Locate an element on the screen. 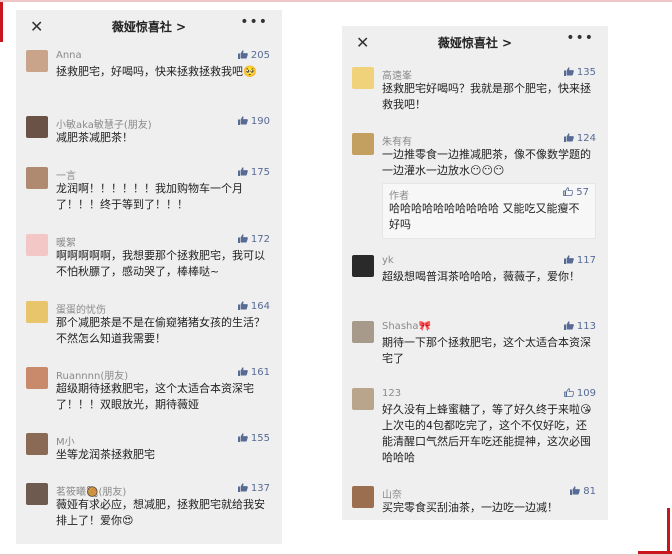  comment-author: 高遠峯 is located at coordinates (397, 74).